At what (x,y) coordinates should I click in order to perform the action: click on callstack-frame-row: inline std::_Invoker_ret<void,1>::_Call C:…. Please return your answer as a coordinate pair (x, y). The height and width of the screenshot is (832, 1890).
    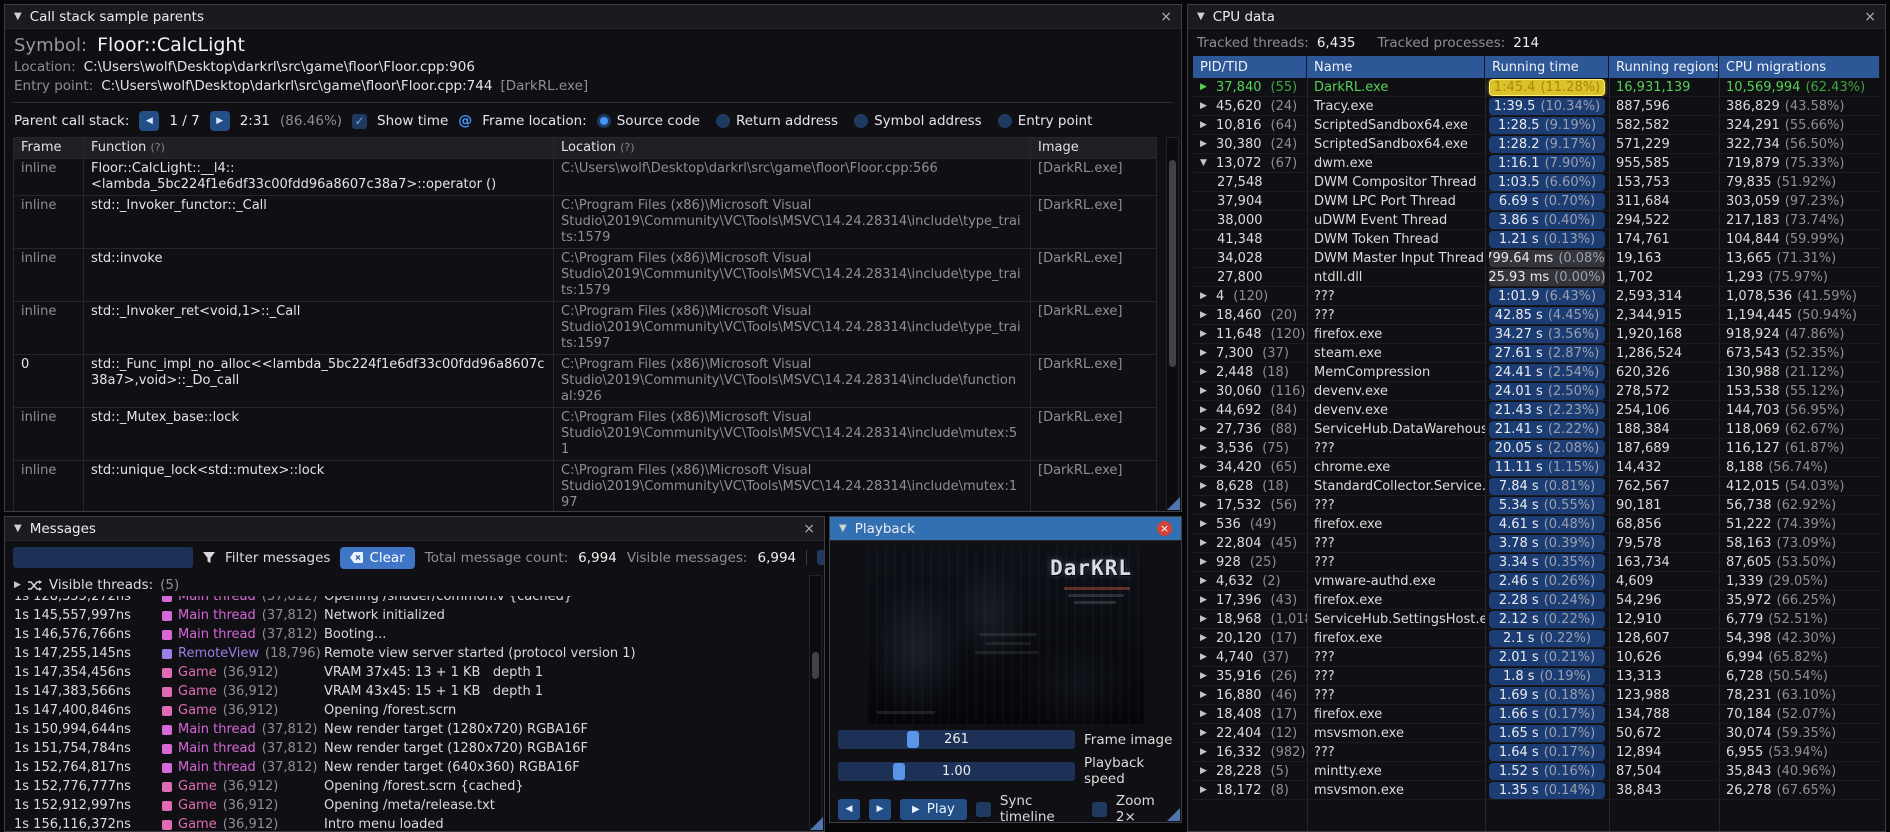
    Looking at the image, I should click on (585, 328).